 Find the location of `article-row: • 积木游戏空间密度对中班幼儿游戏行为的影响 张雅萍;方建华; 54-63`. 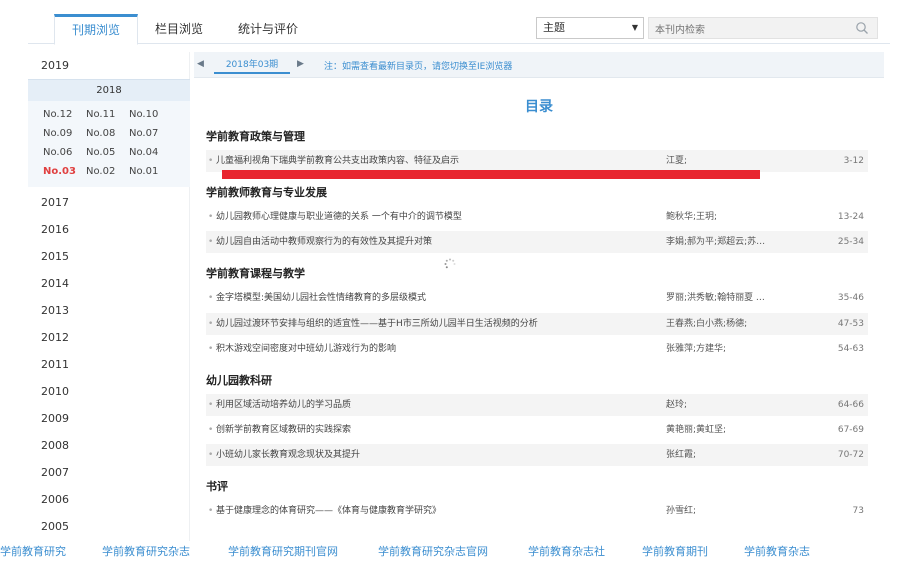

article-row: • 积木游戏空间密度对中班幼儿游戏行为的影响 张雅萍;方建华; 54-63 is located at coordinates (537, 349).